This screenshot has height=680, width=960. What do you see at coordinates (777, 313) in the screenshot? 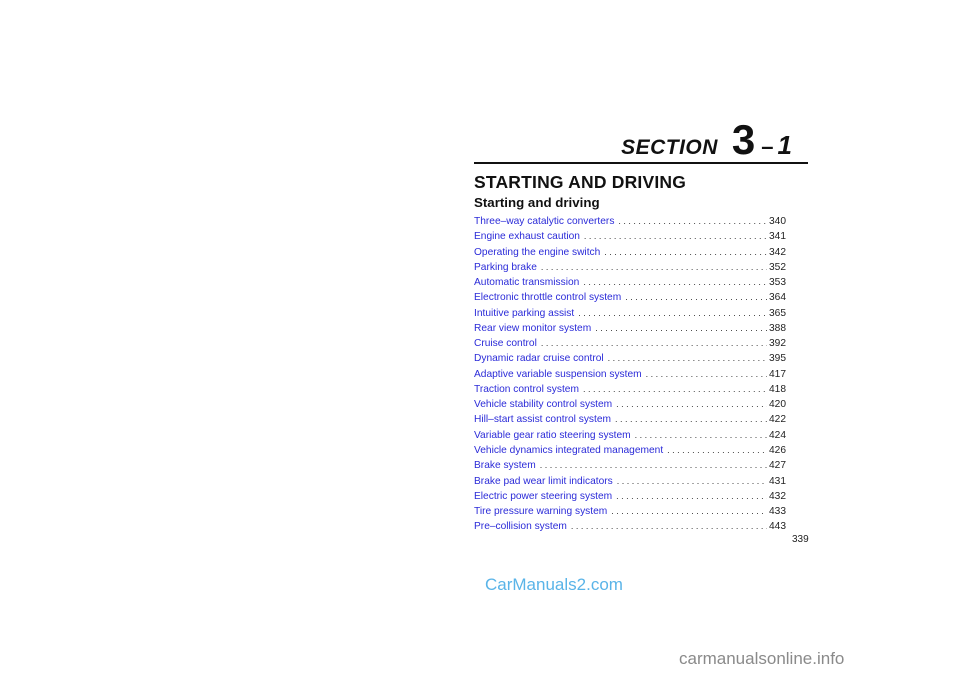
I see `toc-entry-page: 365` at bounding box center [777, 313].